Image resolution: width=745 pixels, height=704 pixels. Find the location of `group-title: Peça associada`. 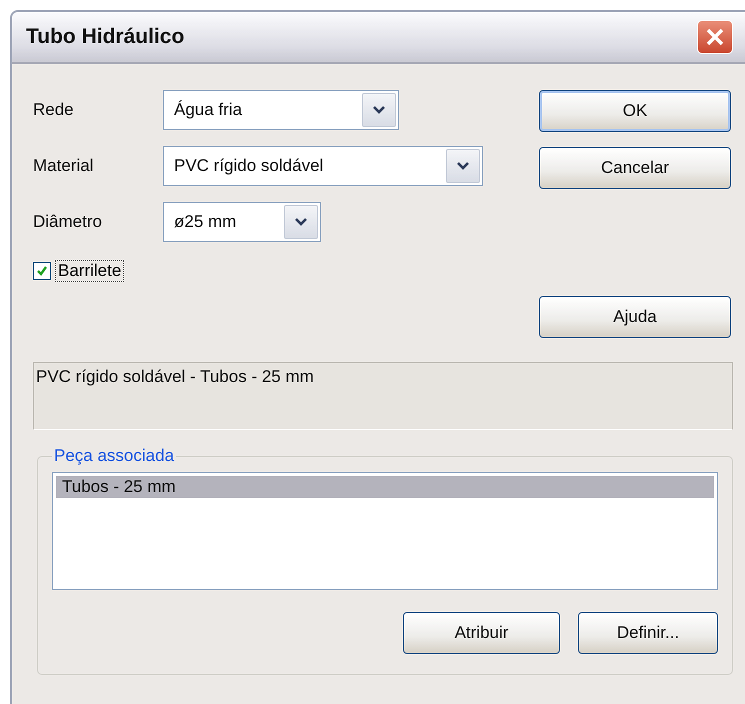

group-title: Peça associada is located at coordinates (114, 456).